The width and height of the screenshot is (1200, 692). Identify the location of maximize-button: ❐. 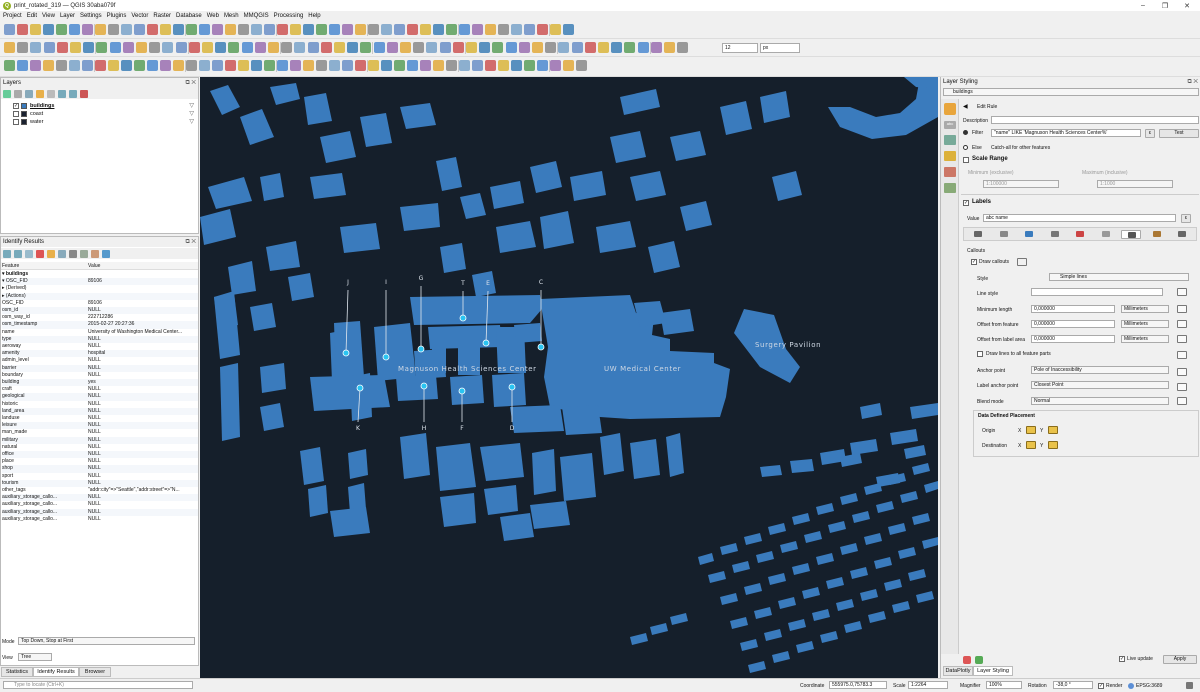
(1165, 5).